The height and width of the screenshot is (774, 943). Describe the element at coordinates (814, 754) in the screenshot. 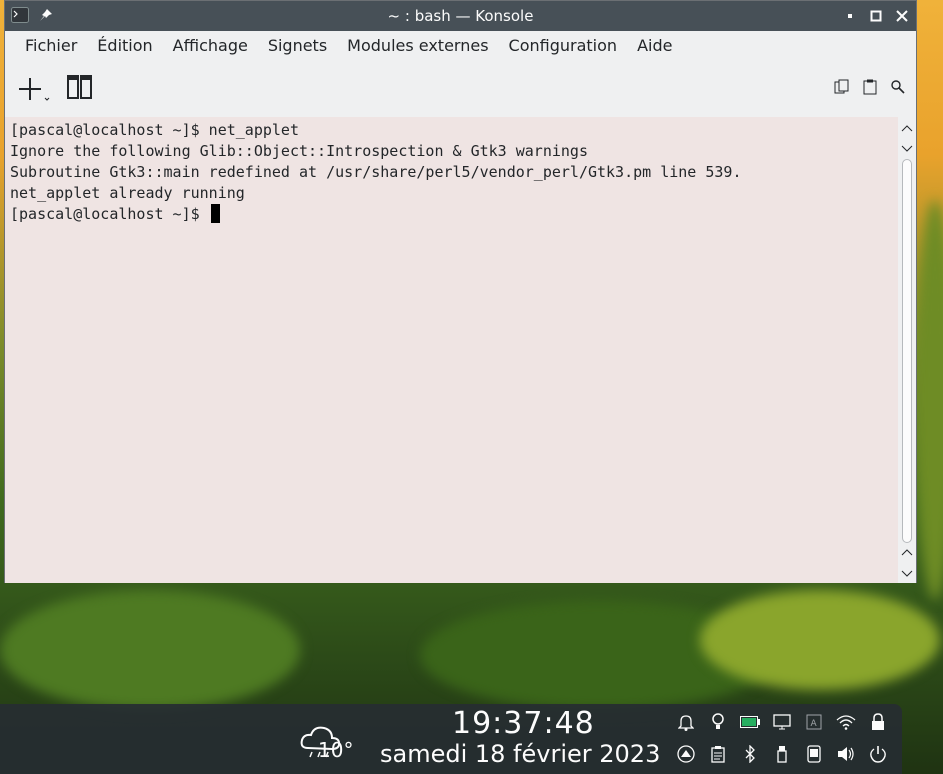

I see `phone-device-icon` at that location.